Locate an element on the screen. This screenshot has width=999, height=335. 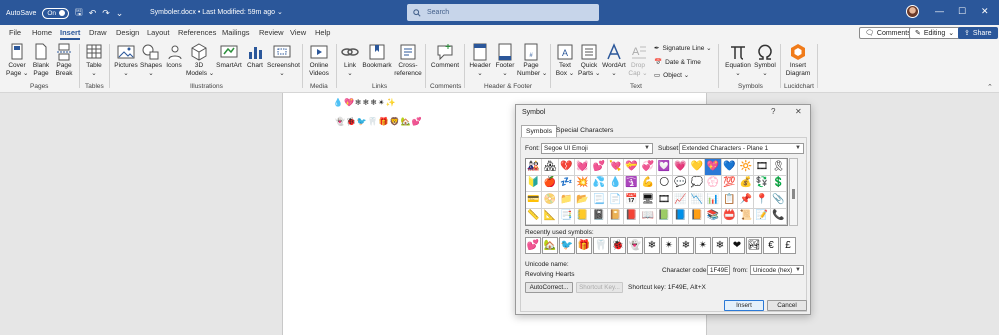
object-button: ▭ Object ⌄ is located at coordinates (671, 75).